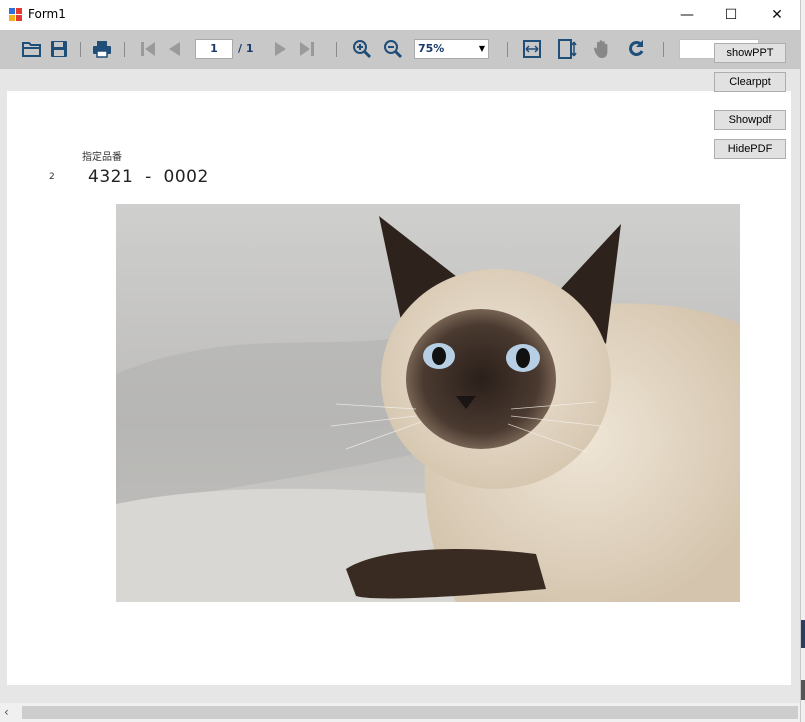  What do you see at coordinates (52, 177) in the screenshot?
I see `row-number: 2` at bounding box center [52, 177].